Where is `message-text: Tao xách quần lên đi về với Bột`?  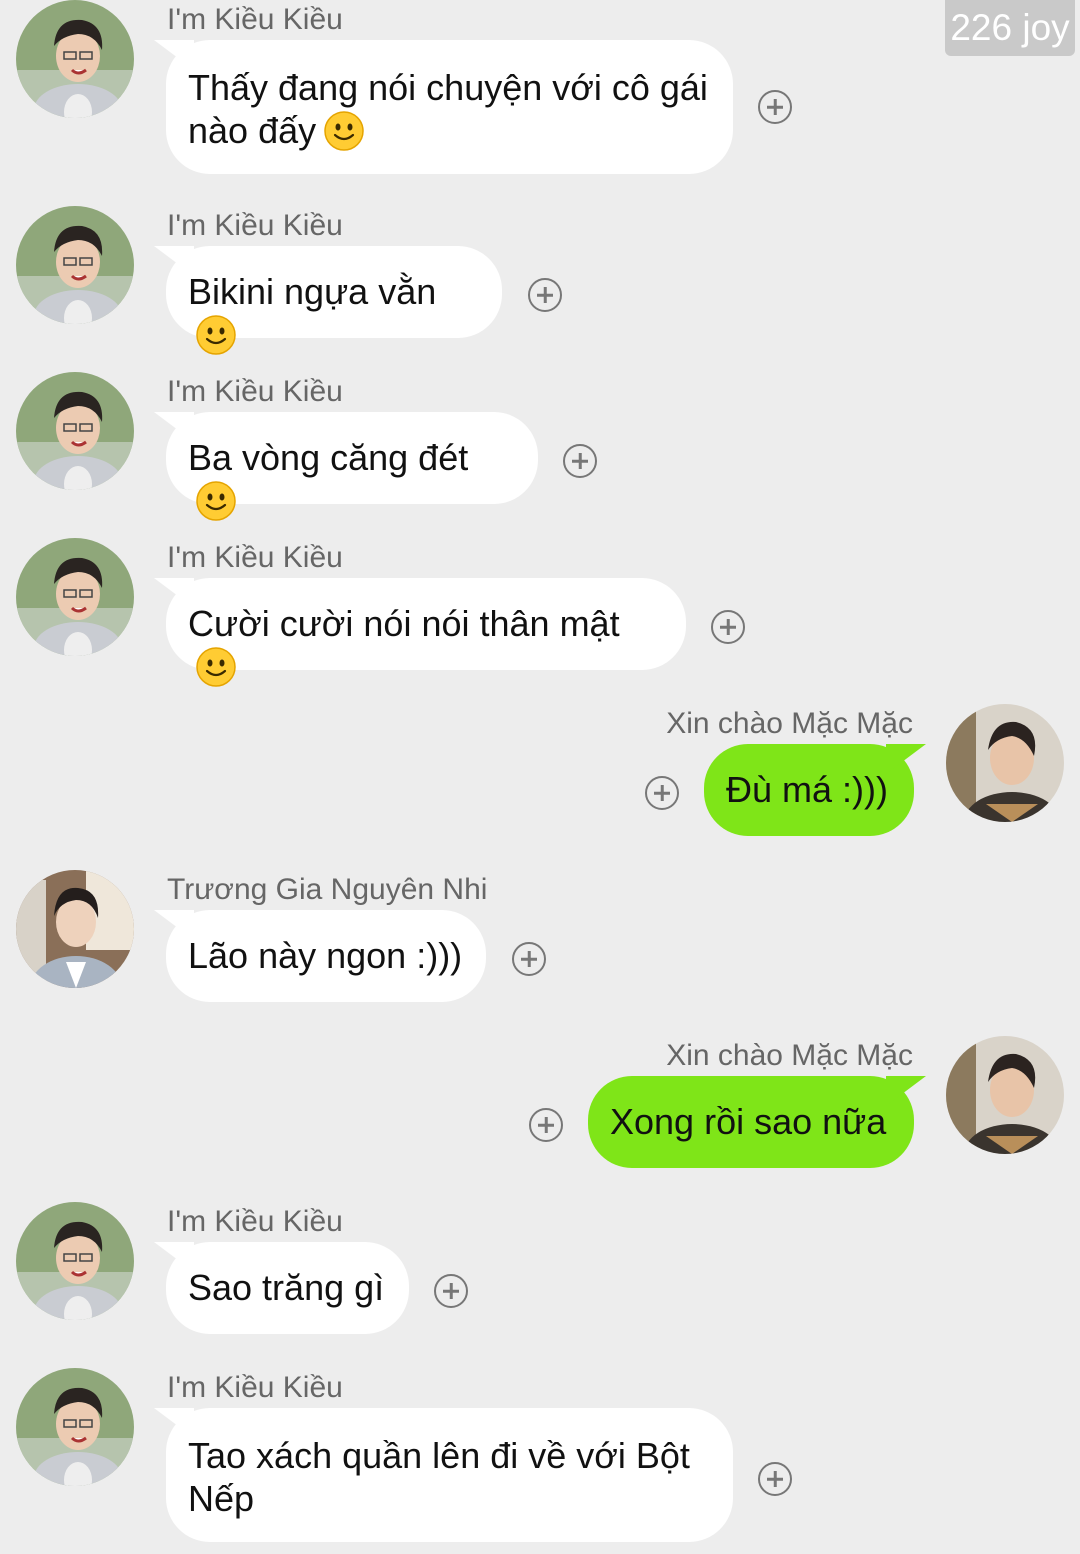 message-text: Tao xách quần lên đi về với Bột is located at coordinates (439, 1455).